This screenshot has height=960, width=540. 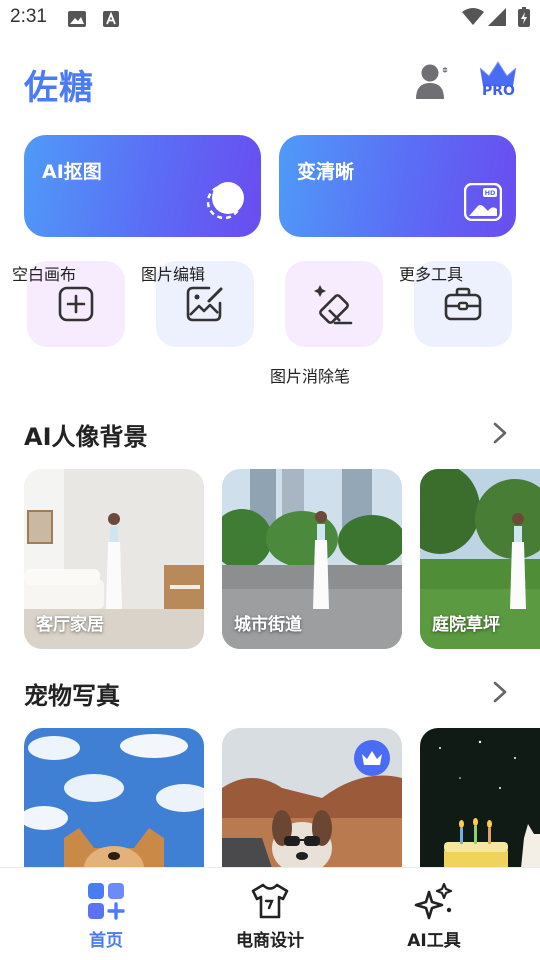 I want to click on tool-eraser, so click(x=335, y=306).